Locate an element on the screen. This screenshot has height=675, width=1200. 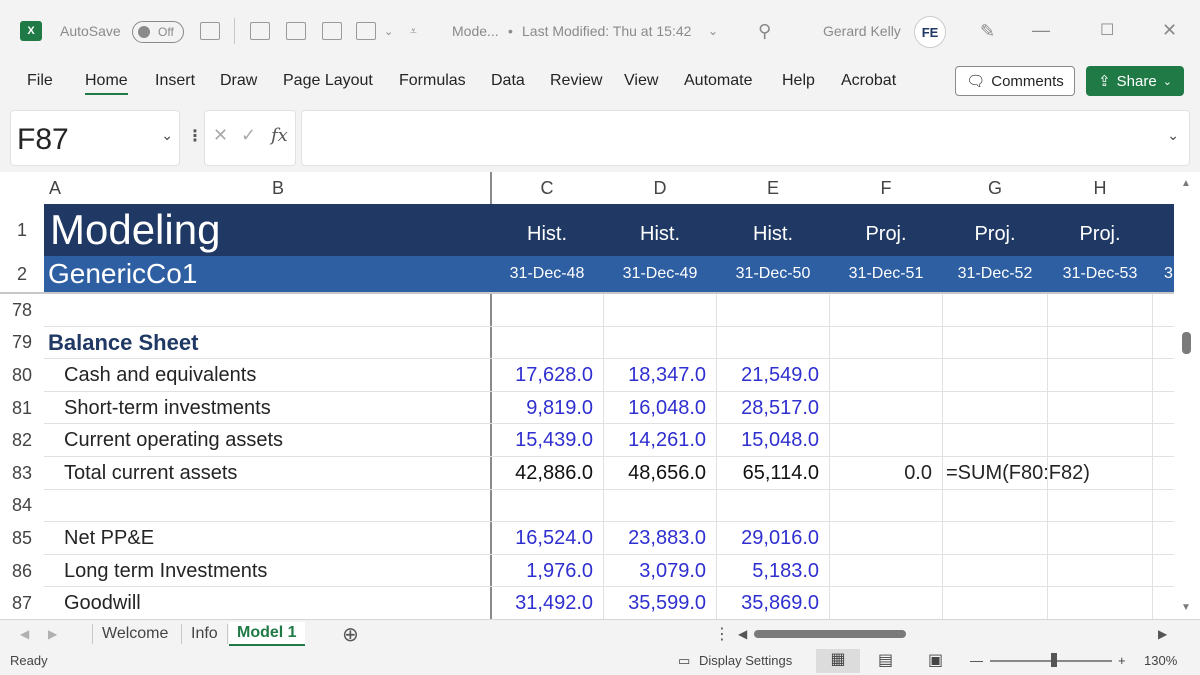
value-cell: 3,079.0 is located at coordinates (660, 571).